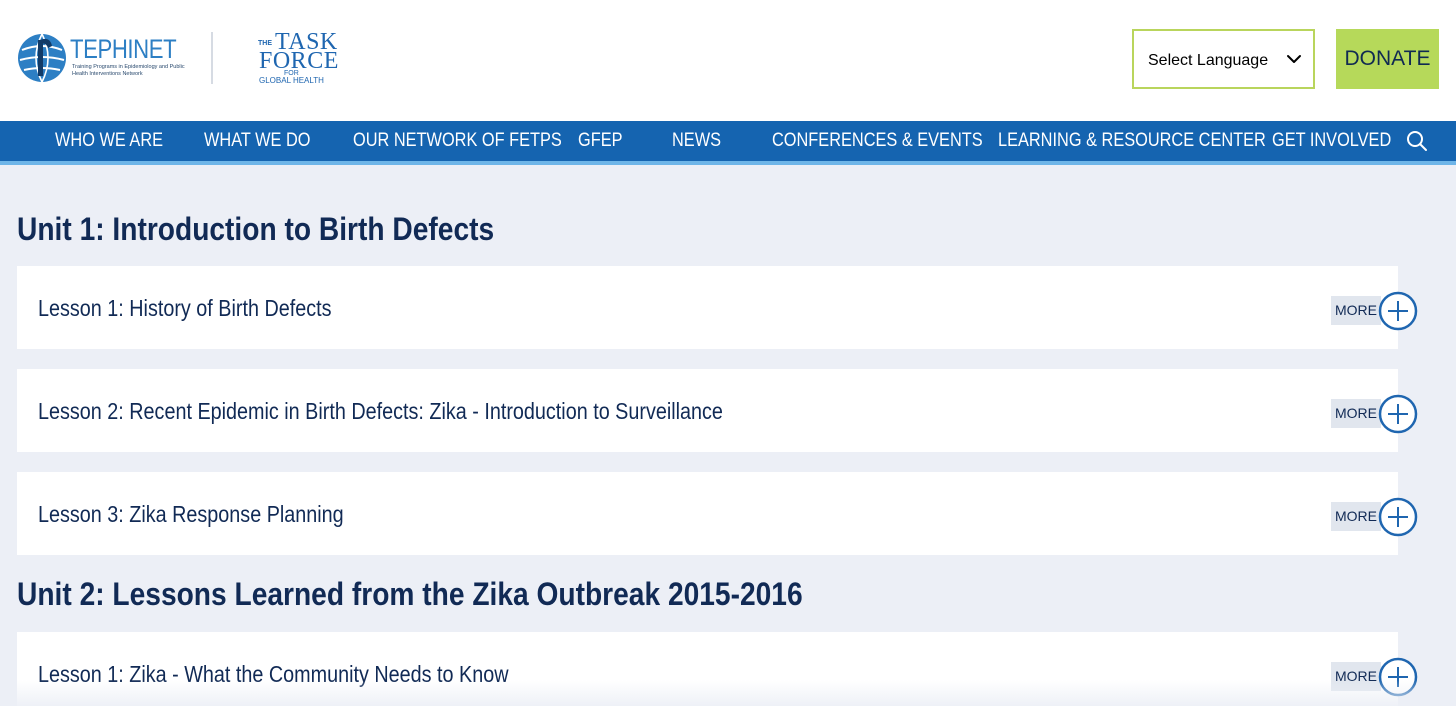 The height and width of the screenshot is (706, 1456). I want to click on search-icon, so click(1417, 141).